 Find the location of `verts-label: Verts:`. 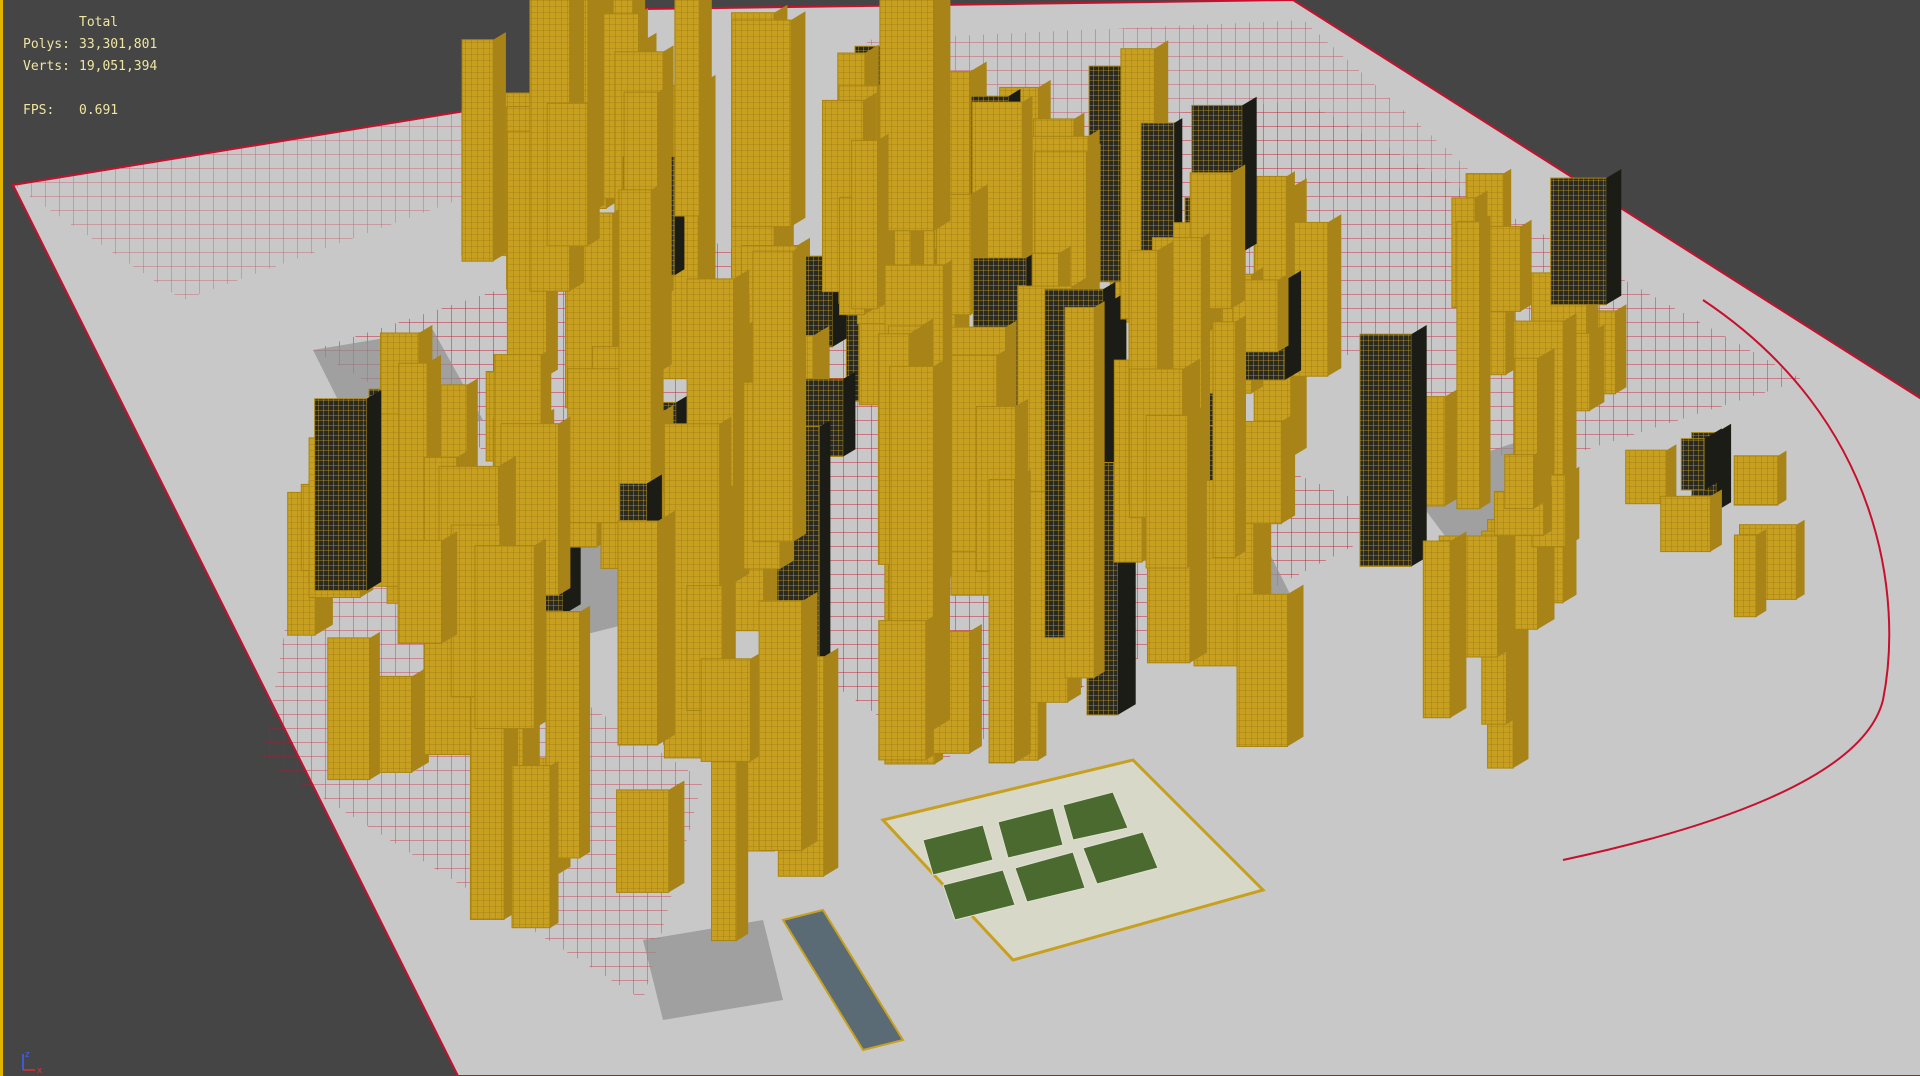

verts-label: Verts: is located at coordinates (46, 66).